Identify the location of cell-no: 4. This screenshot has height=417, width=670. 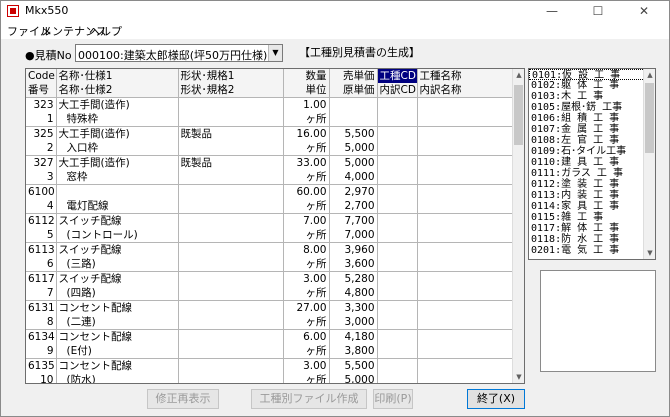
(41, 206).